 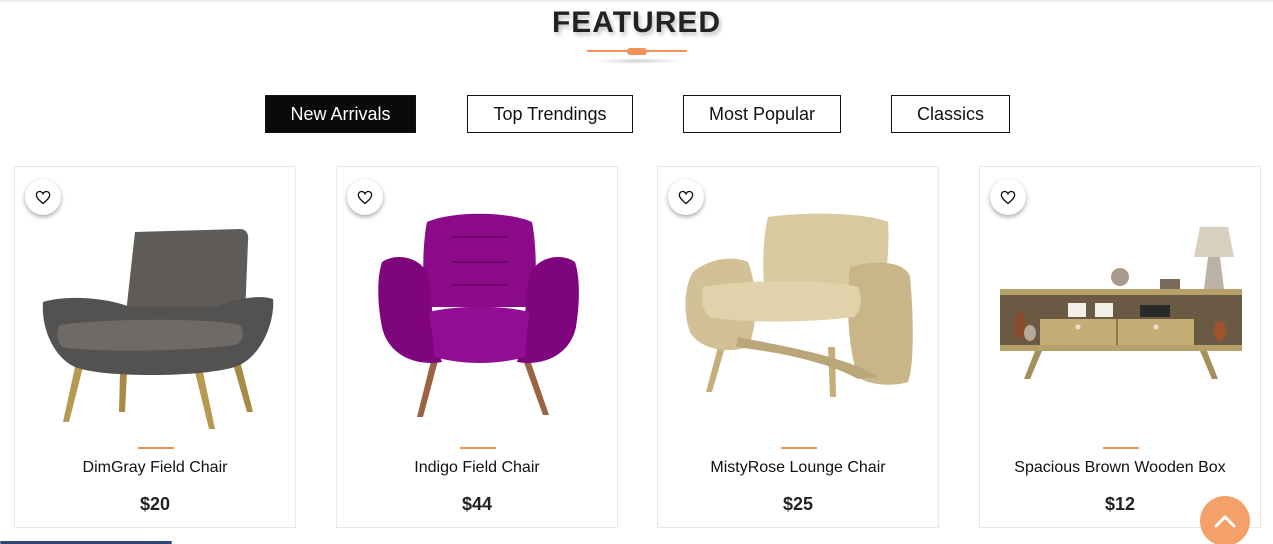 I want to click on title-underline-shadow, so click(x=638, y=61).